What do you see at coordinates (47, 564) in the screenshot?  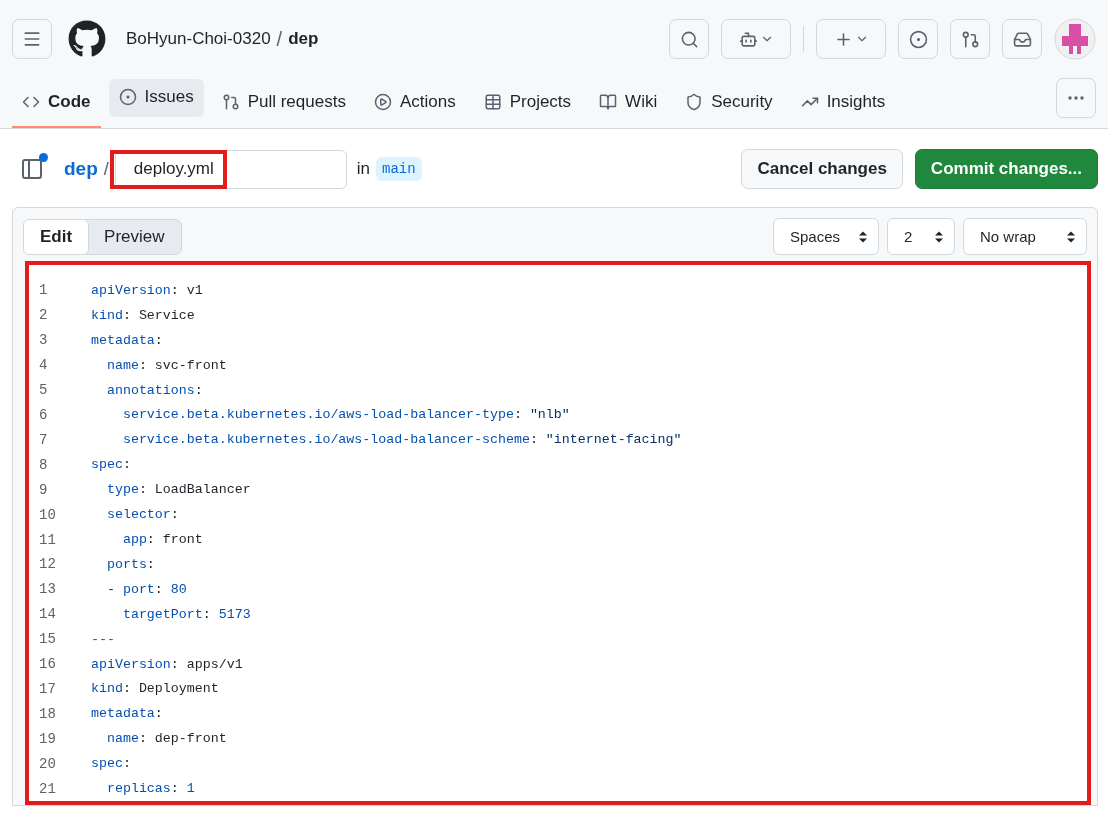 I see `line-number: 12` at bounding box center [47, 564].